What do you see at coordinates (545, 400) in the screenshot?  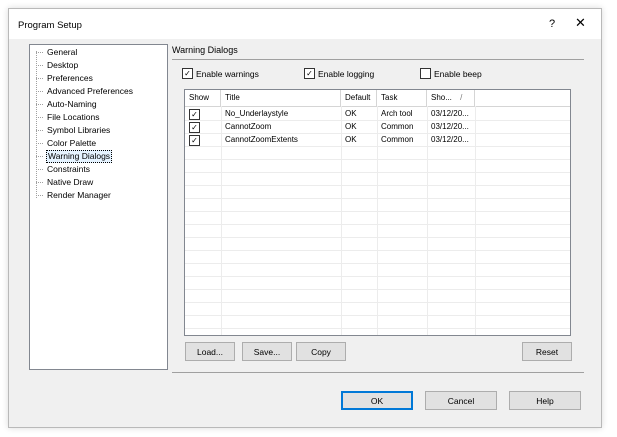 I see `help-button: Help` at bounding box center [545, 400].